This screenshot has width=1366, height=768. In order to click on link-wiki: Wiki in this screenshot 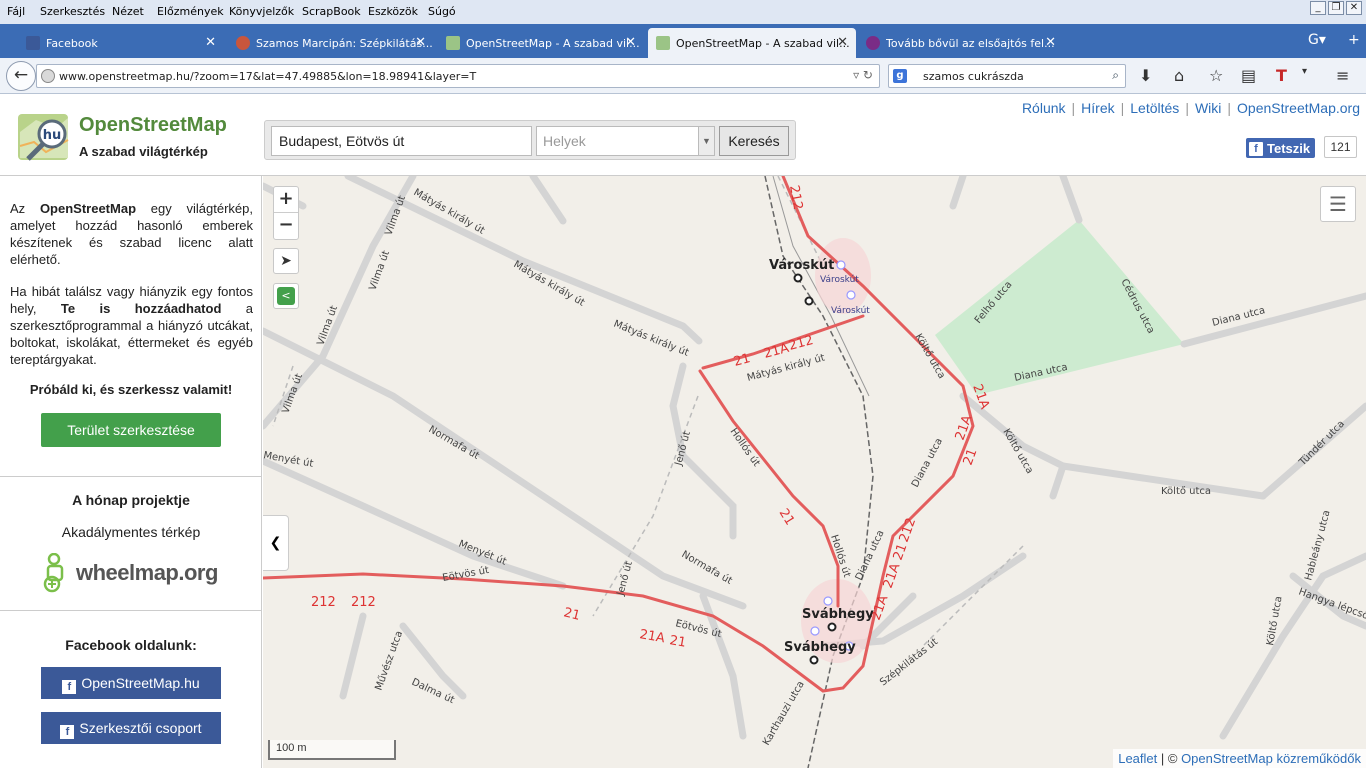, I will do `click(1208, 108)`.